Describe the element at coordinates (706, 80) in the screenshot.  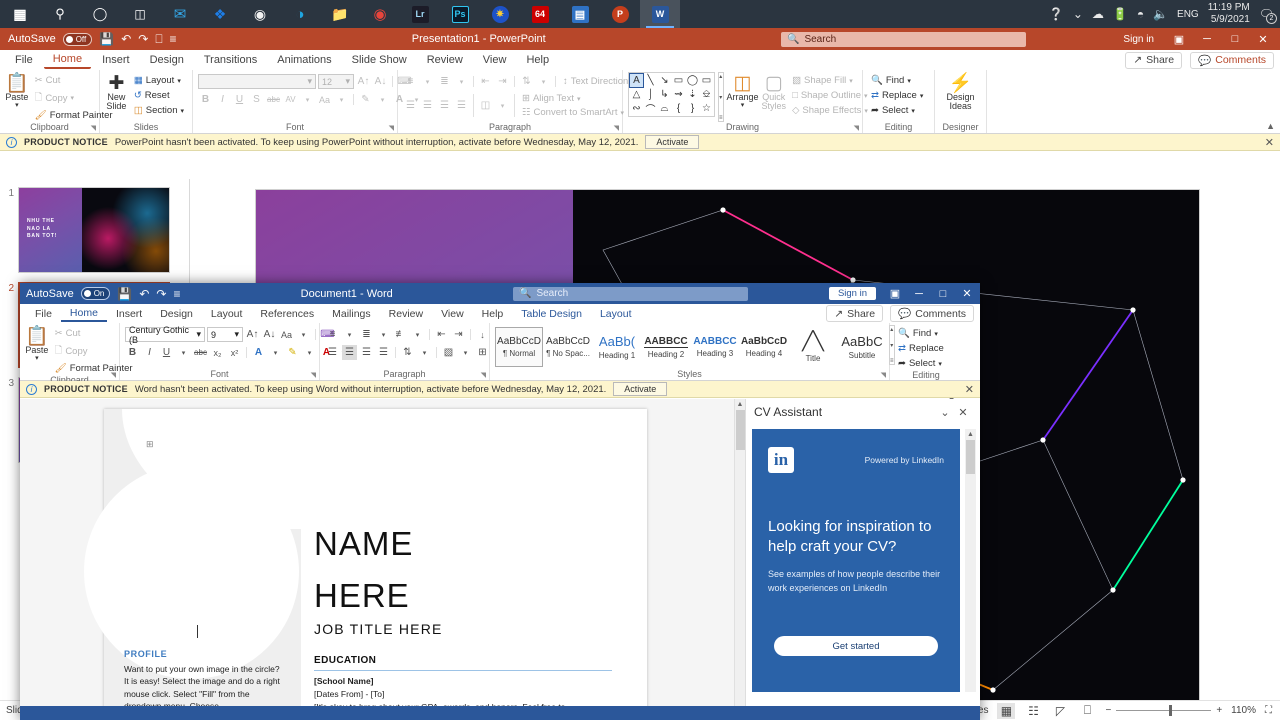
I see `shape-rounded-rect-icon: ▭` at that location.